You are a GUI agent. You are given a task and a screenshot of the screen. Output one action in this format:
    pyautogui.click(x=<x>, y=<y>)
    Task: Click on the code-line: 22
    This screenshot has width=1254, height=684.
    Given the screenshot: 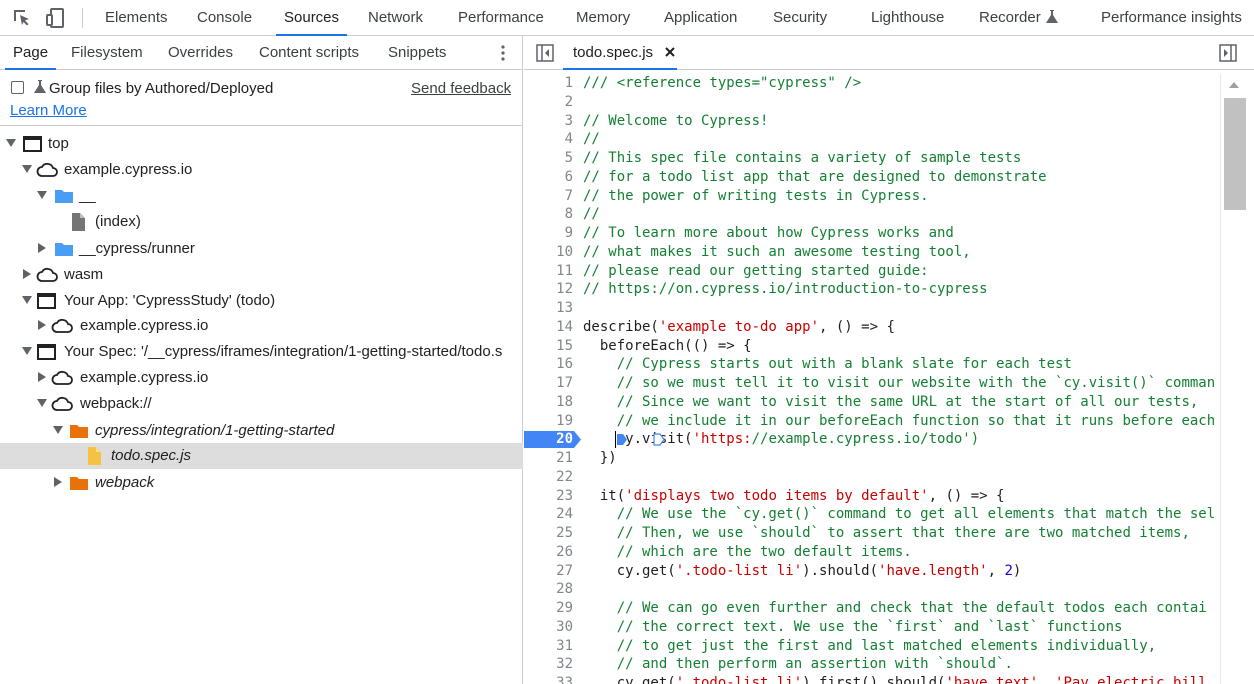 What is the action you would take?
    pyautogui.click(x=874, y=477)
    